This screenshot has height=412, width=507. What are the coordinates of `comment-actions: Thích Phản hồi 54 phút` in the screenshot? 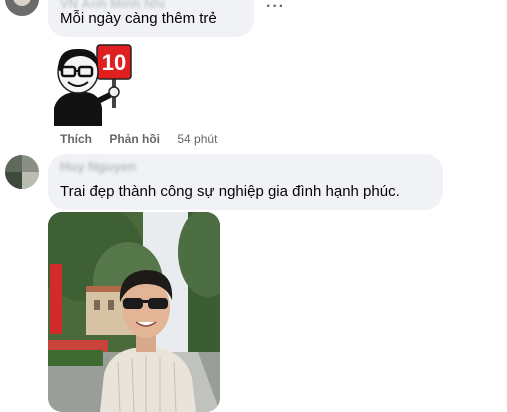 It's located at (145, 139).